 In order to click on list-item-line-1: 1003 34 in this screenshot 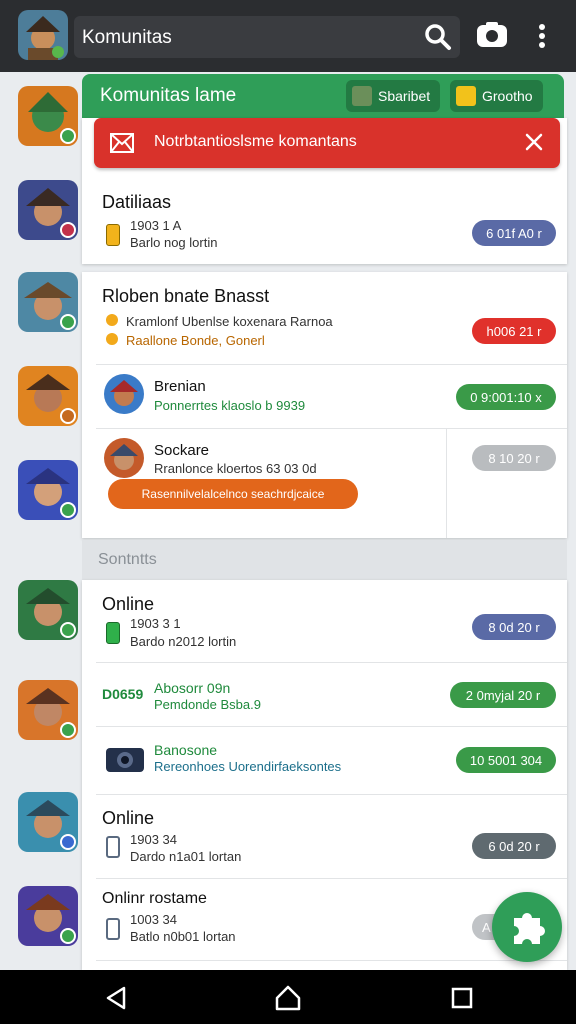, I will do `click(153, 919)`.